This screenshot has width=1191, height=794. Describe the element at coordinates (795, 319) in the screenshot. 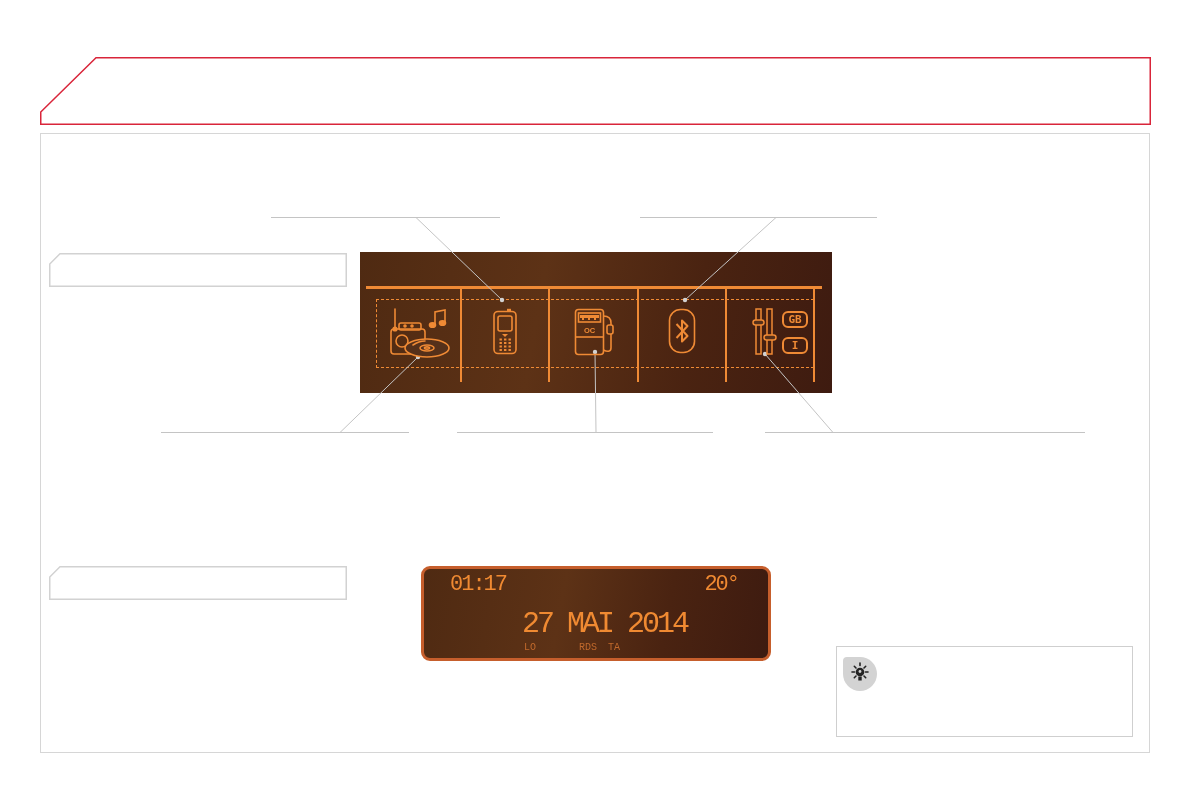

I see `code-tag: GB` at that location.